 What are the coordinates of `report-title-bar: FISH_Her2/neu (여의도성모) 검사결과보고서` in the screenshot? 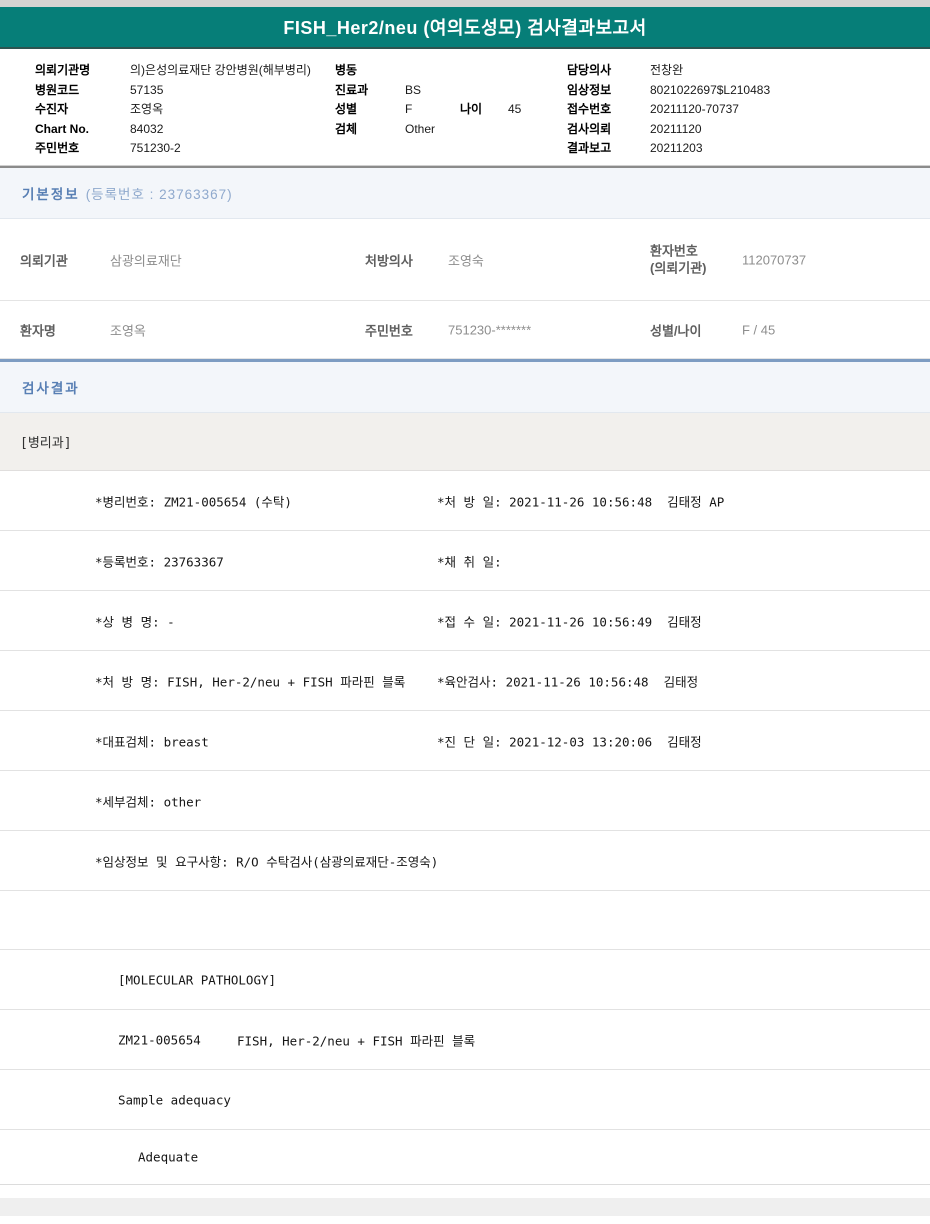 It's located at (465, 28).